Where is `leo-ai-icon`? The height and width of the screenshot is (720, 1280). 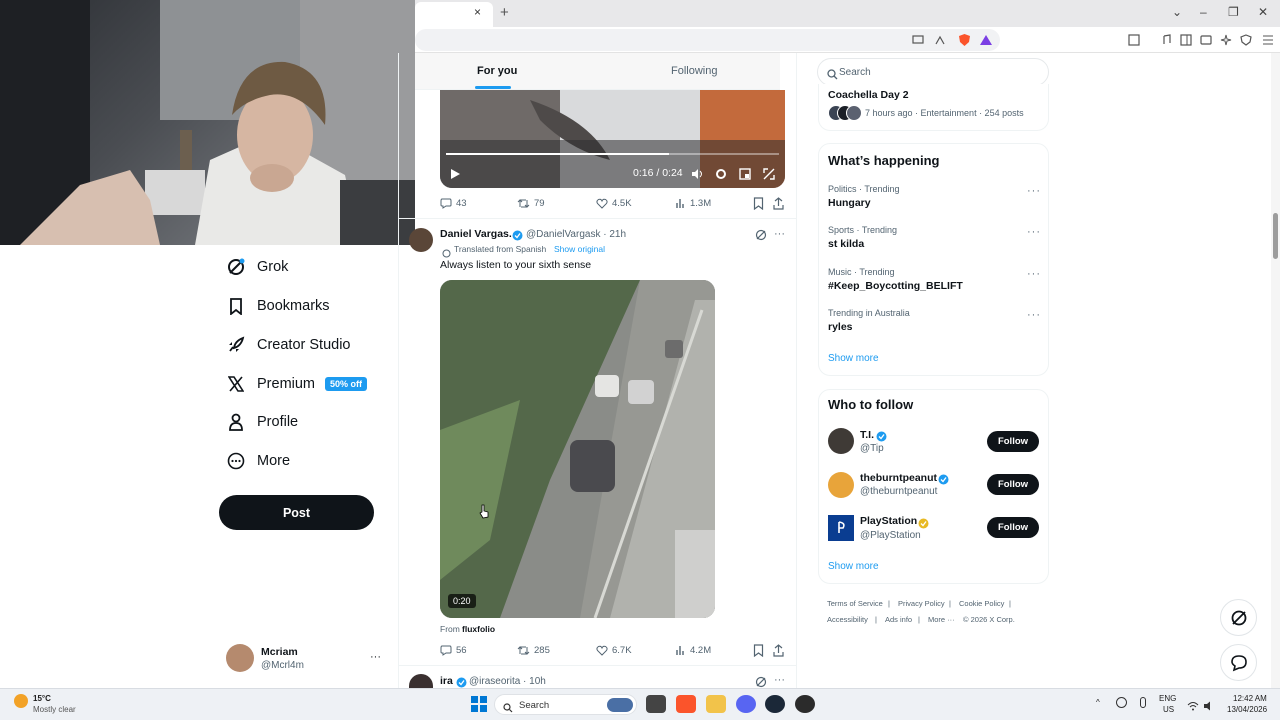
leo-ai-icon is located at coordinates (1226, 40).